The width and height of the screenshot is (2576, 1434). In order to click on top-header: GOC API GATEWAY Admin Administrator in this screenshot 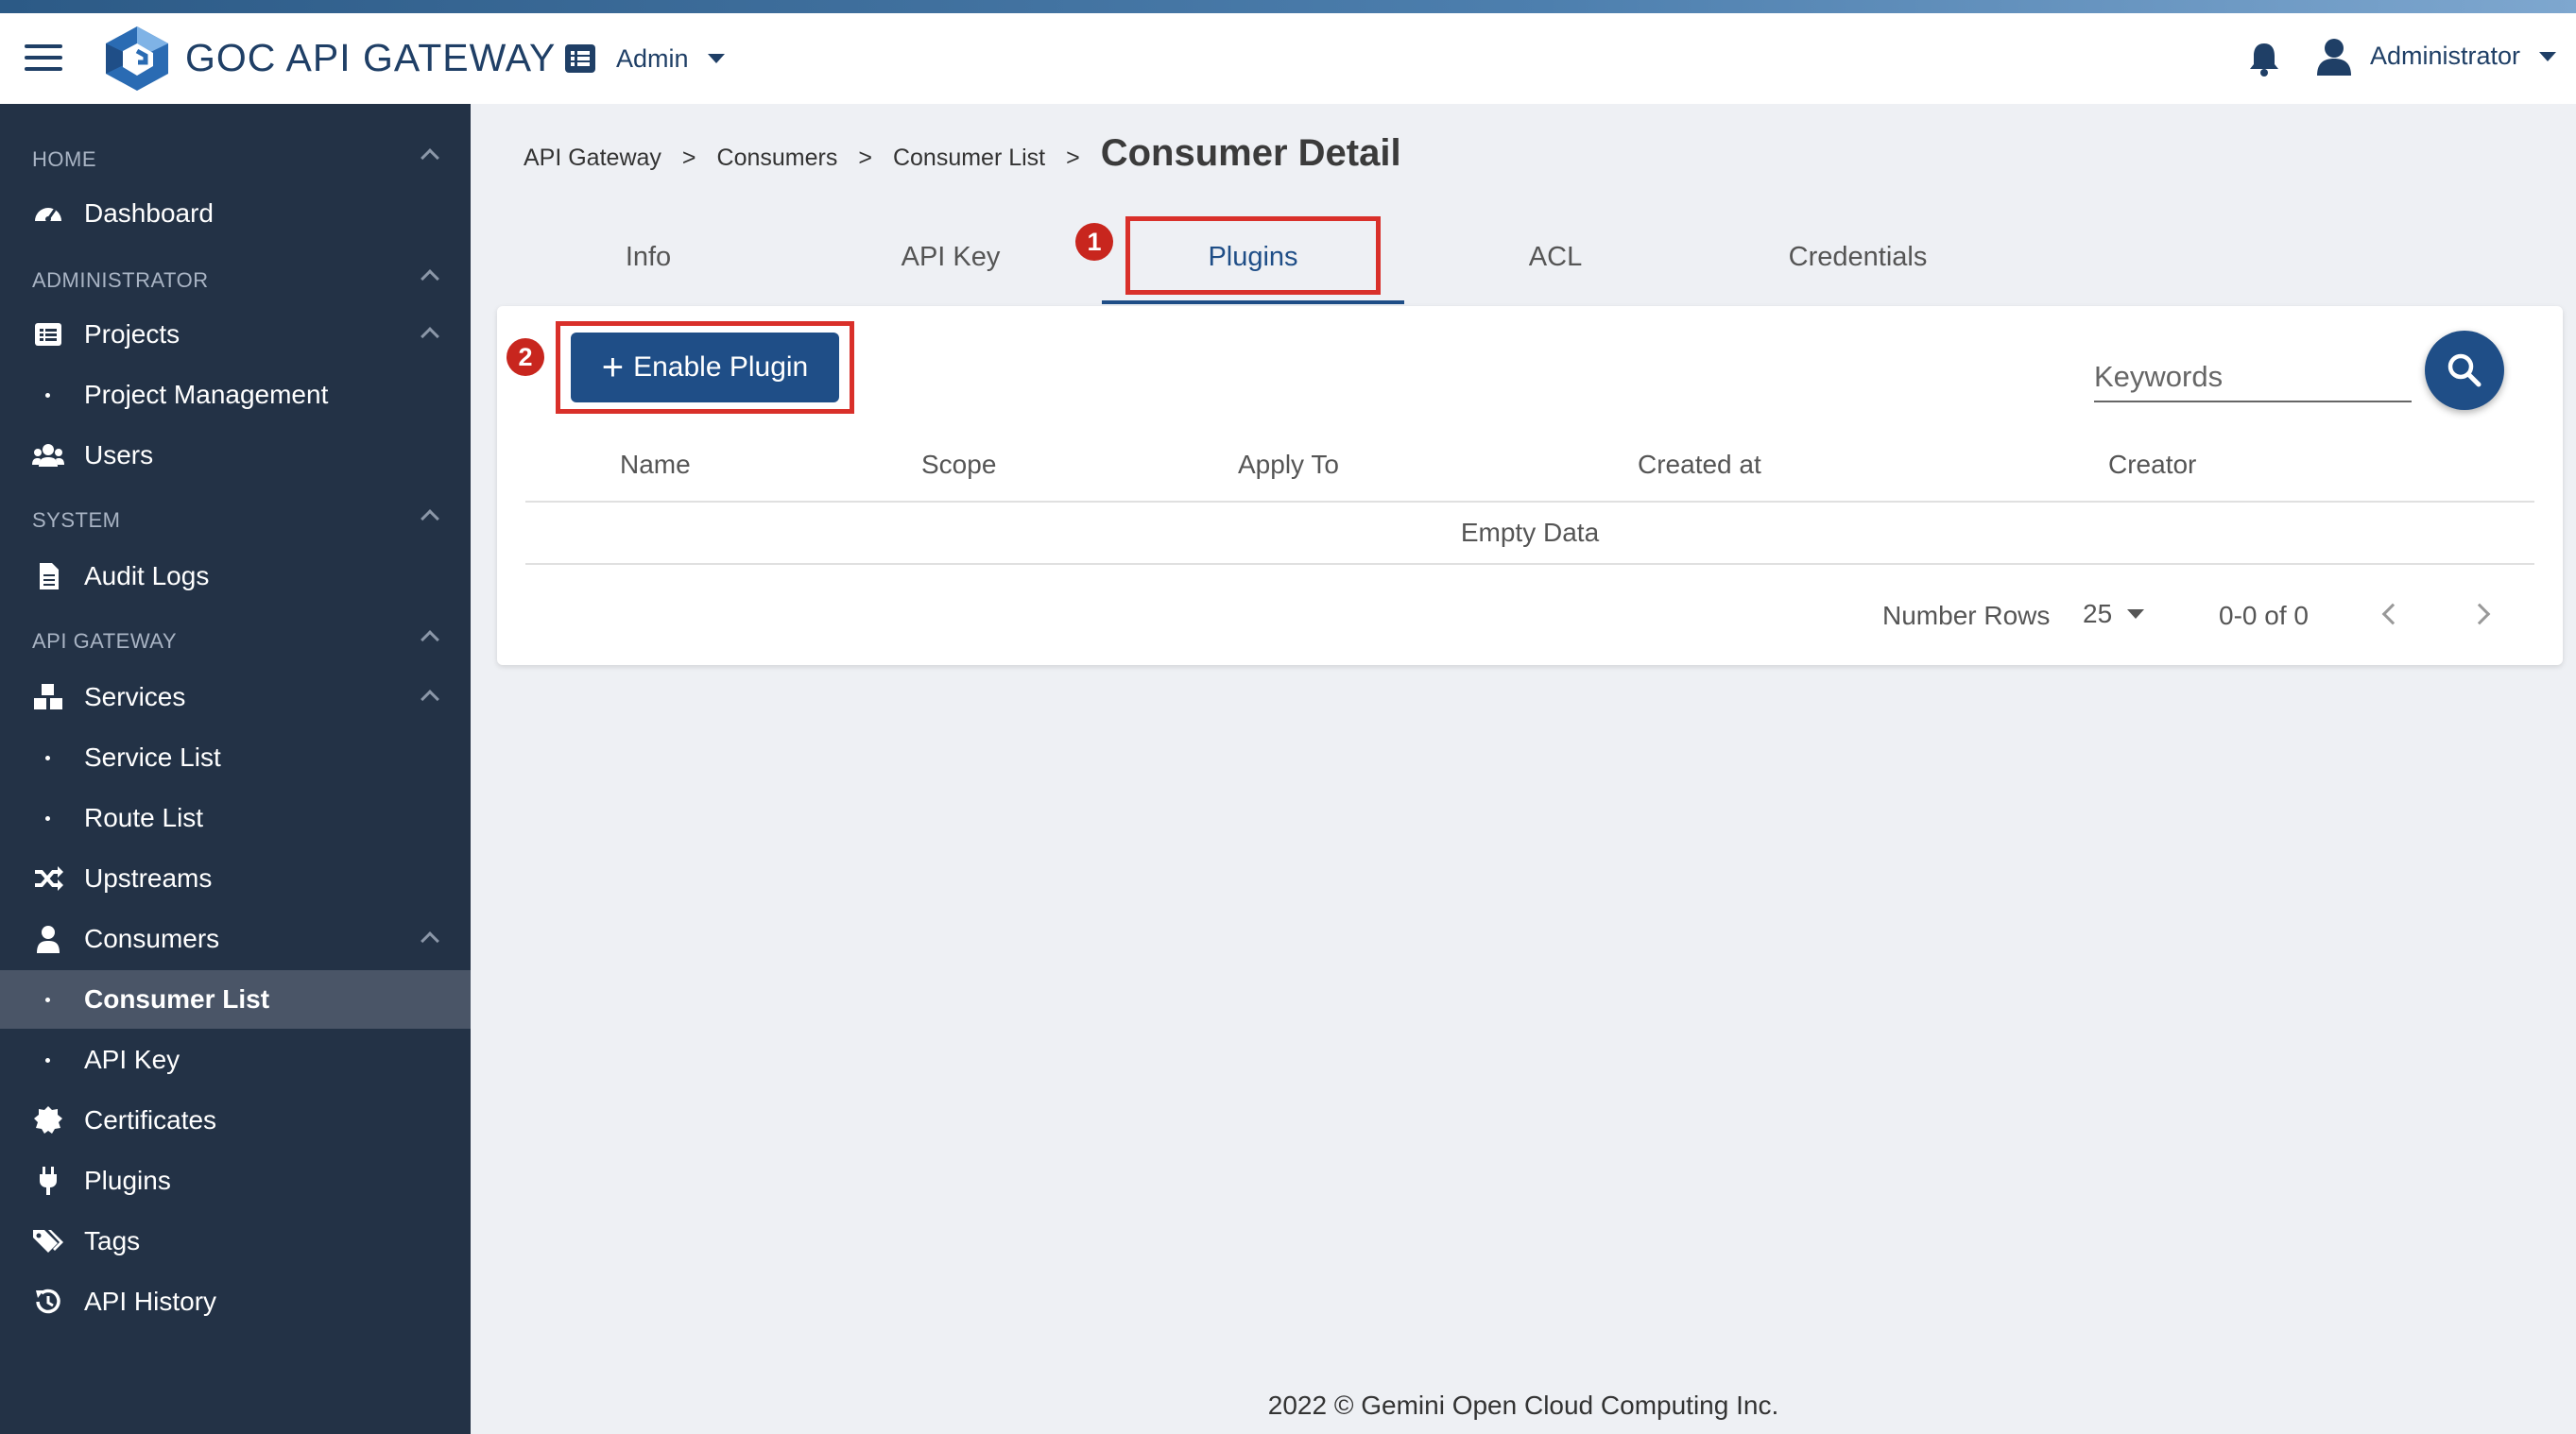, I will do `click(1288, 58)`.